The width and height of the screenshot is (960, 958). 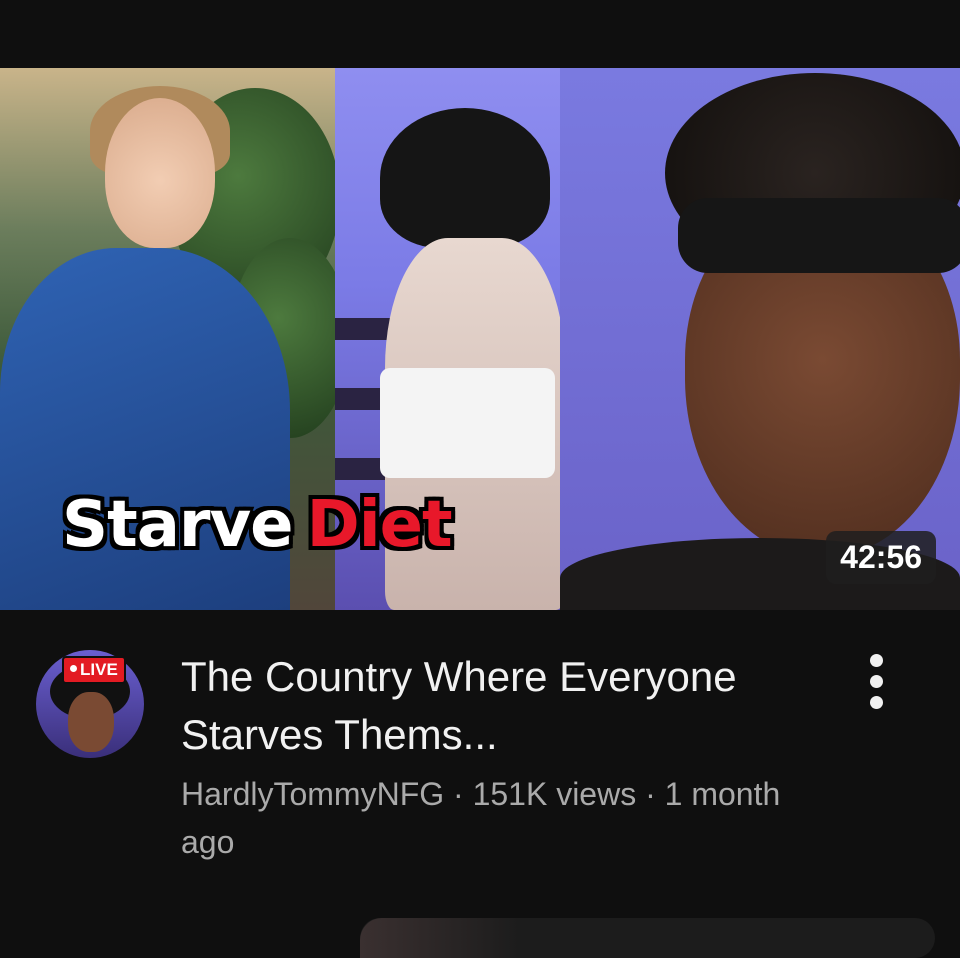 What do you see at coordinates (465, 178) in the screenshot?
I see `dancer-hair` at bounding box center [465, 178].